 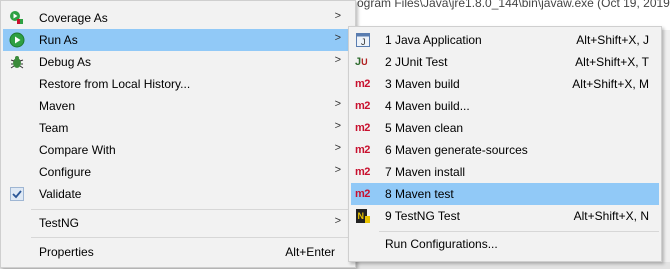 I want to click on submenu-item-java-application: J 1 Java Application Alt+Shift+X, J, so click(x=505, y=40).